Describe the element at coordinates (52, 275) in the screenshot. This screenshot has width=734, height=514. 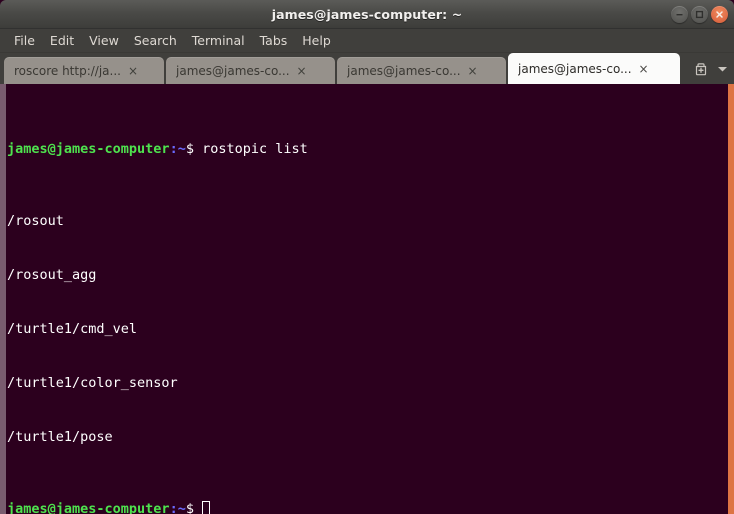
I see `terminal-output-line: /rosout_agg` at that location.